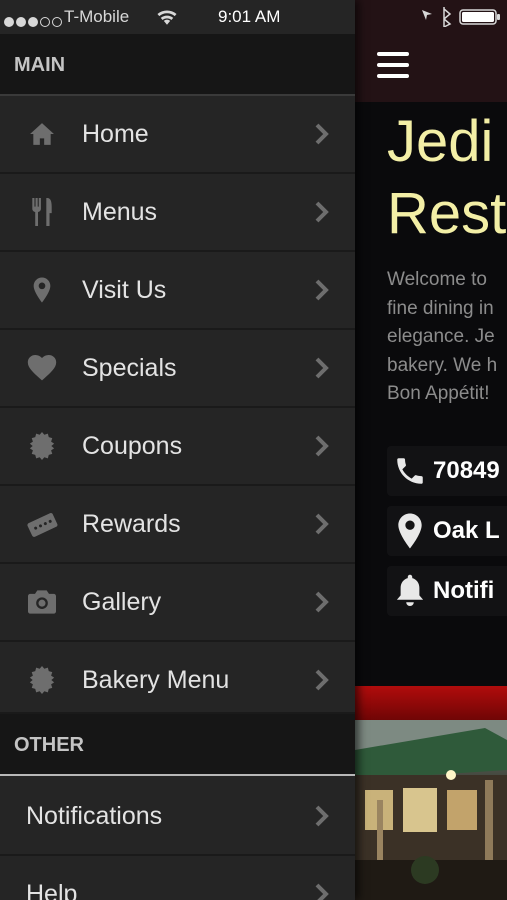 The image size is (507, 900). Describe the element at coordinates (167, 19) in the screenshot. I see `wifi-icon` at that location.